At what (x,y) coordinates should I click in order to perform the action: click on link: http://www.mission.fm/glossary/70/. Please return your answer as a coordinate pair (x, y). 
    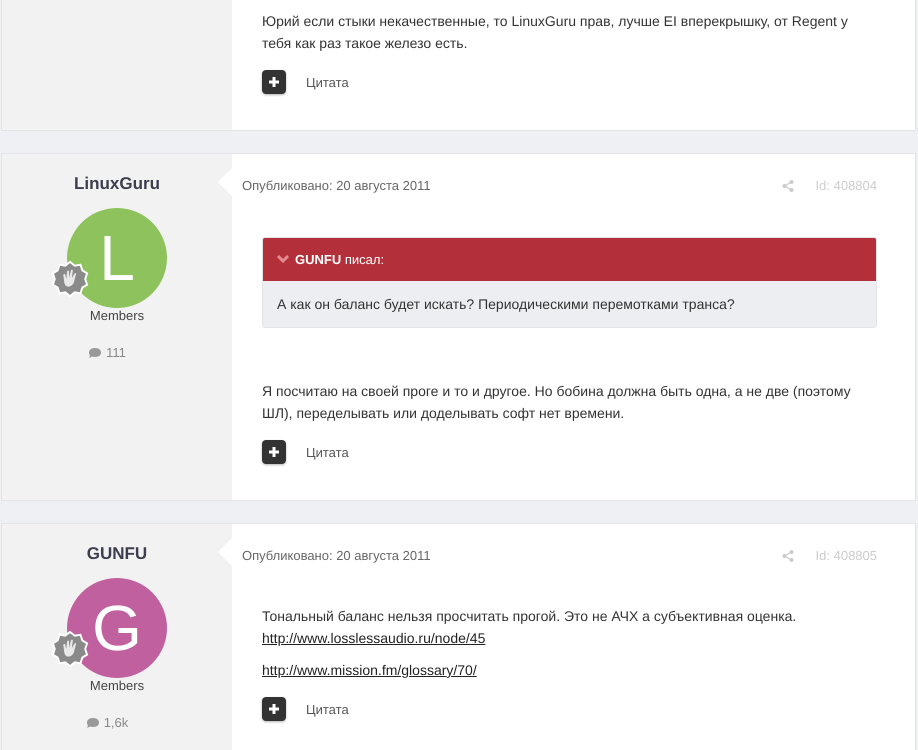
    Looking at the image, I should click on (369, 670).